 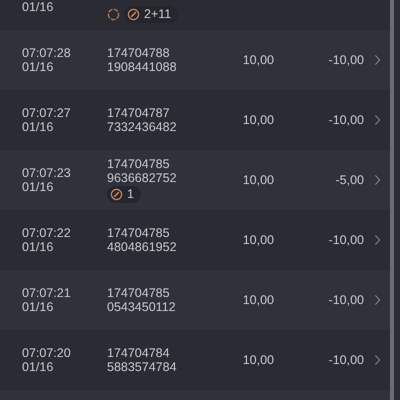 What do you see at coordinates (47, 53) in the screenshot?
I see `time-text: 07:07:28` at bounding box center [47, 53].